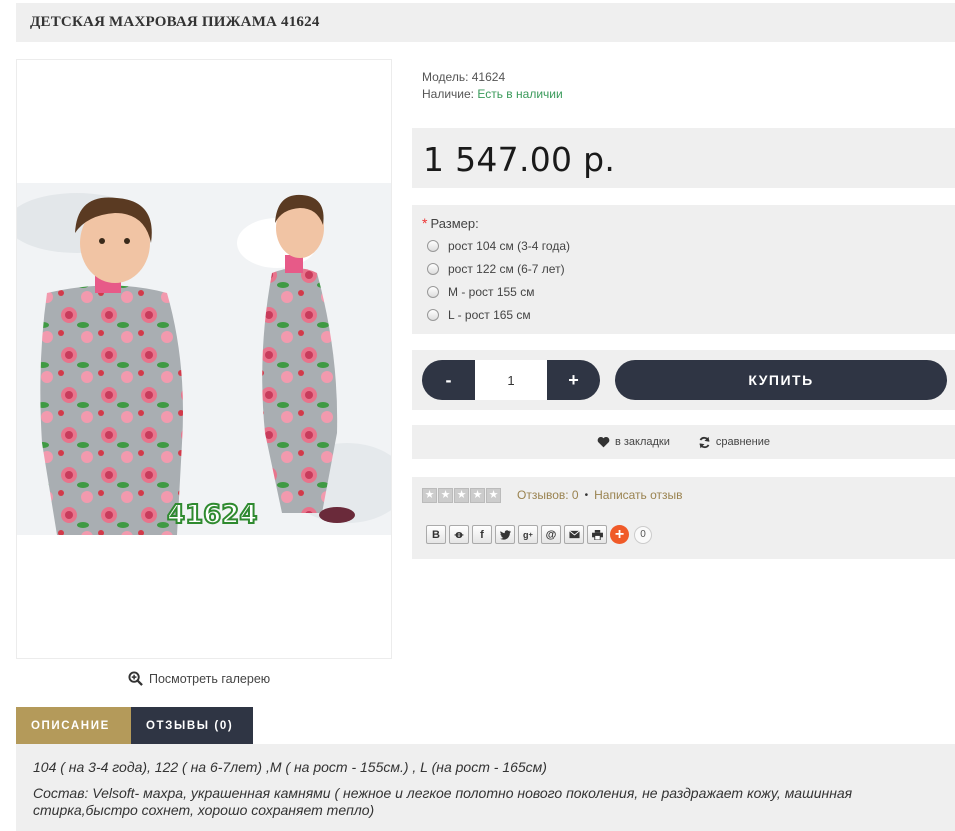  What do you see at coordinates (445, 77) in the screenshot?
I see `model-label: Модель:` at bounding box center [445, 77].